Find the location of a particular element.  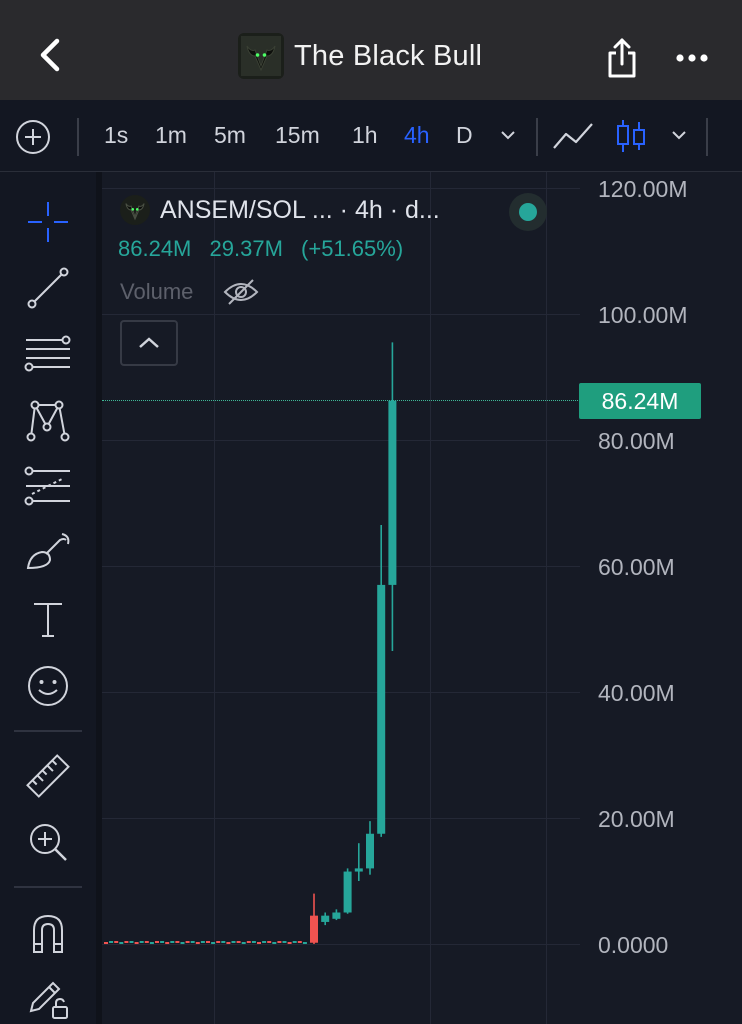

zoom-tool is located at coordinates (48, 842).